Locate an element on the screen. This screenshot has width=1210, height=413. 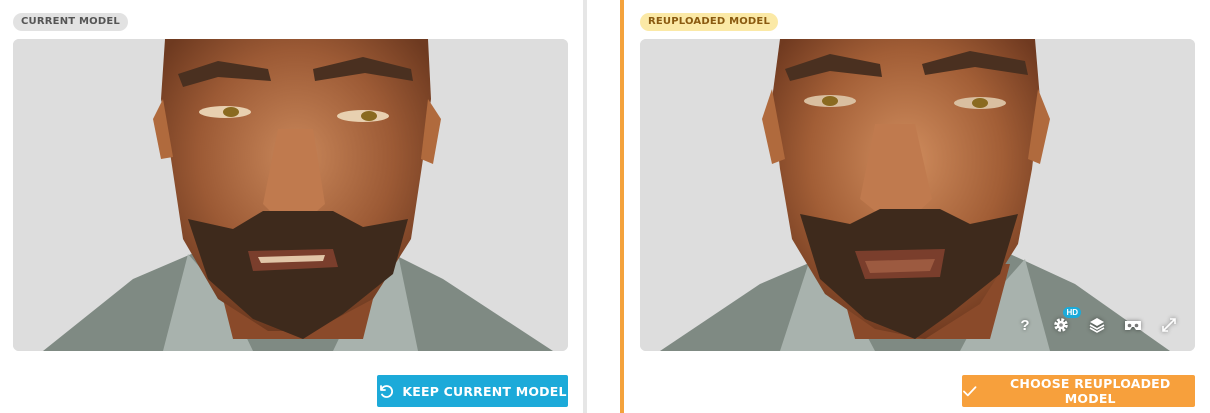
layers-button is located at coordinates (1097, 325).